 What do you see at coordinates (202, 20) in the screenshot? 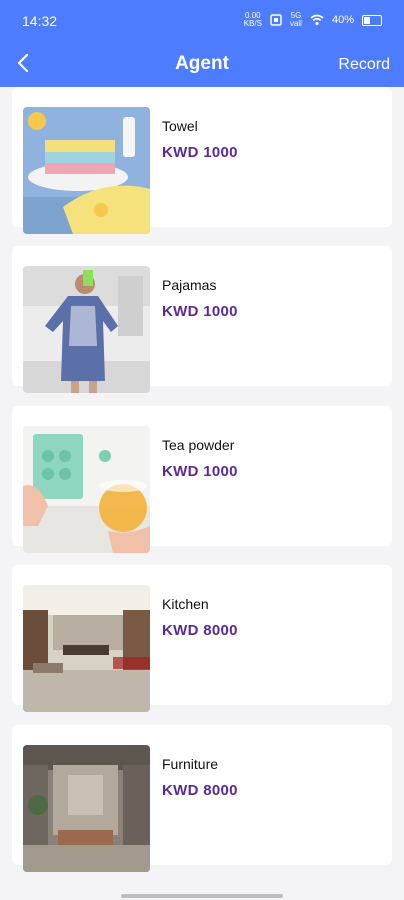
I see `status-bar: 14:32 0.00 KB/S 5G vall 40%` at bounding box center [202, 20].